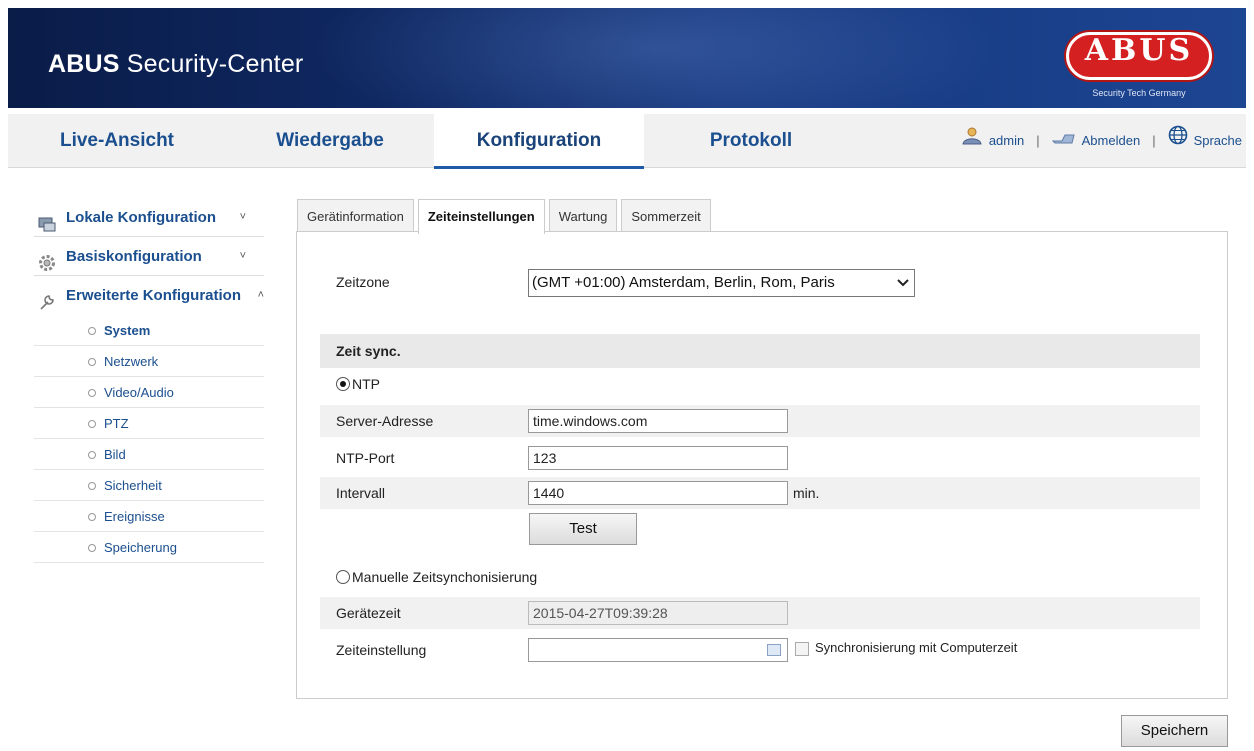 The width and height of the screenshot is (1254, 751). I want to click on sidebar-item-events: Ereignisse, so click(149, 516).